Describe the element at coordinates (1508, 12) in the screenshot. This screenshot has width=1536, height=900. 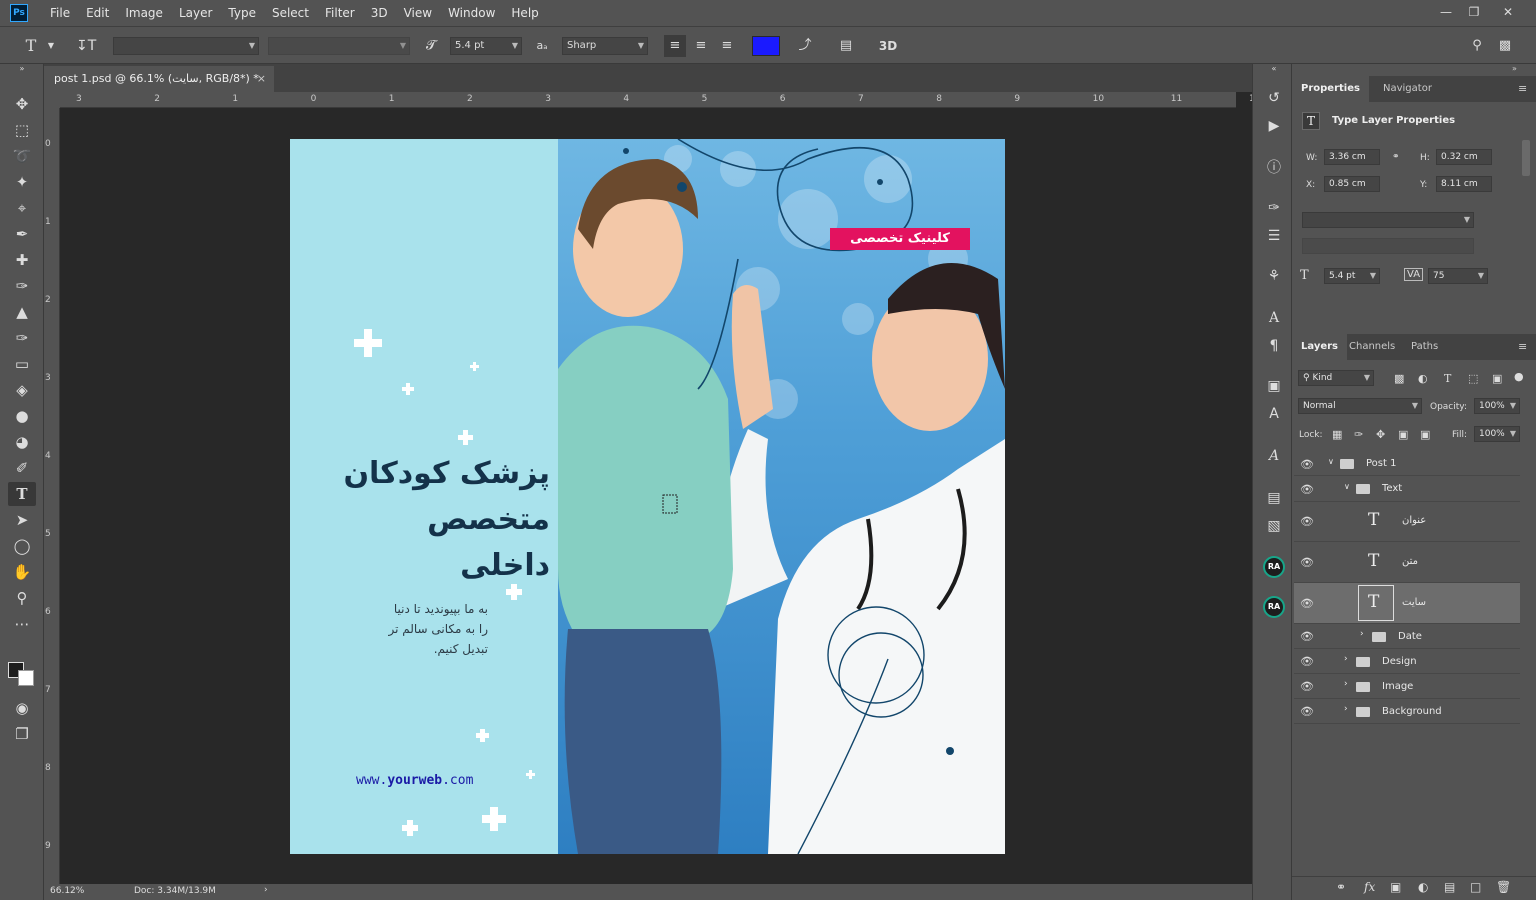
I see `close-icon: ✕` at that location.